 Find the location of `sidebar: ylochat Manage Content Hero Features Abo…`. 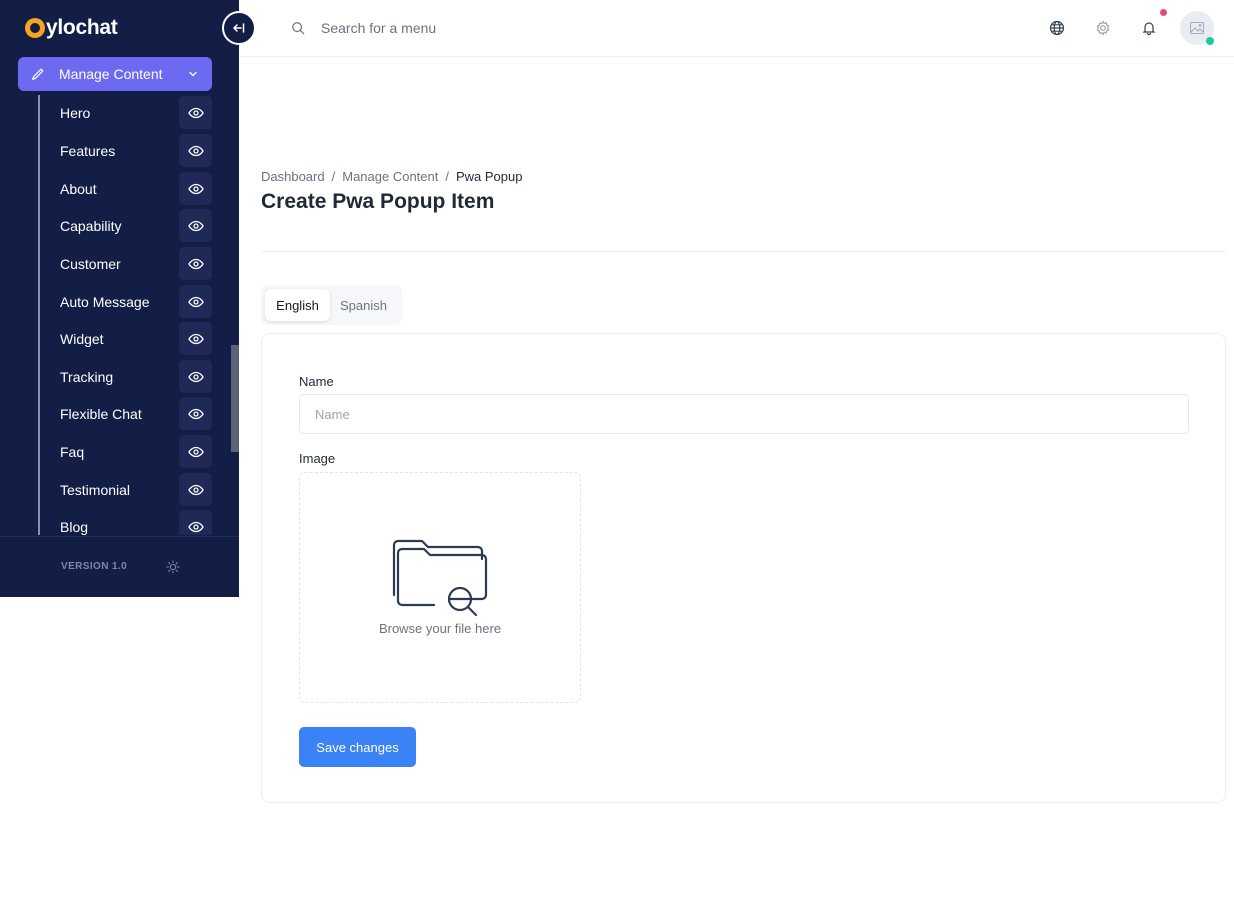

sidebar: ylochat Manage Content Hero Features Abo… is located at coordinates (119, 298).